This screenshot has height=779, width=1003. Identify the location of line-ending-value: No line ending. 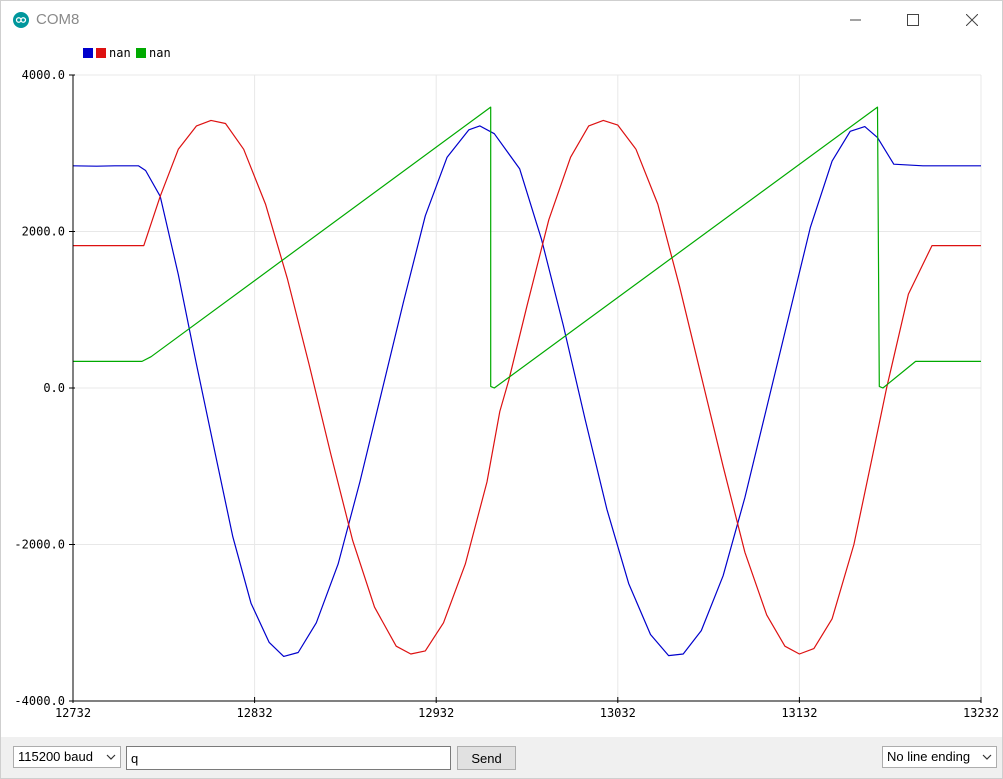
(929, 756).